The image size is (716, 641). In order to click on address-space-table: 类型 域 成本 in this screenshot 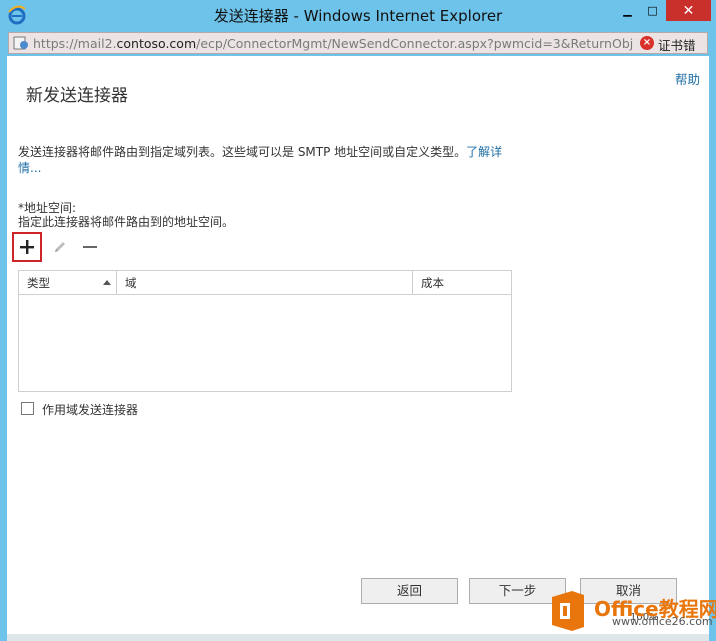, I will do `click(265, 331)`.